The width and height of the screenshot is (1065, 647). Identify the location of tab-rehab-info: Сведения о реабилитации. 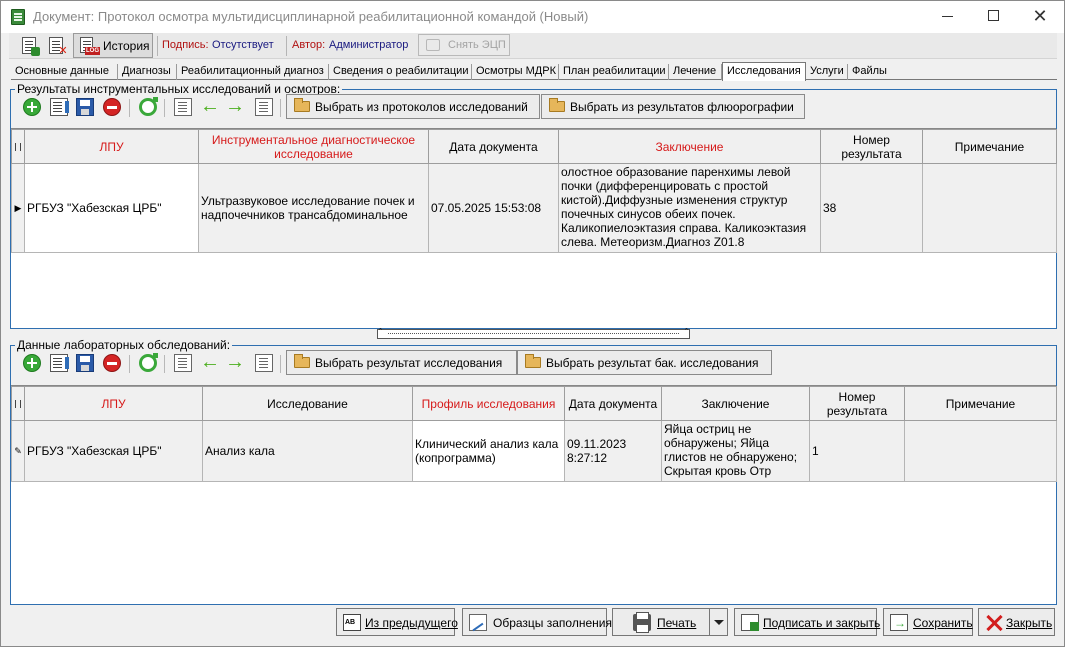
(400, 72).